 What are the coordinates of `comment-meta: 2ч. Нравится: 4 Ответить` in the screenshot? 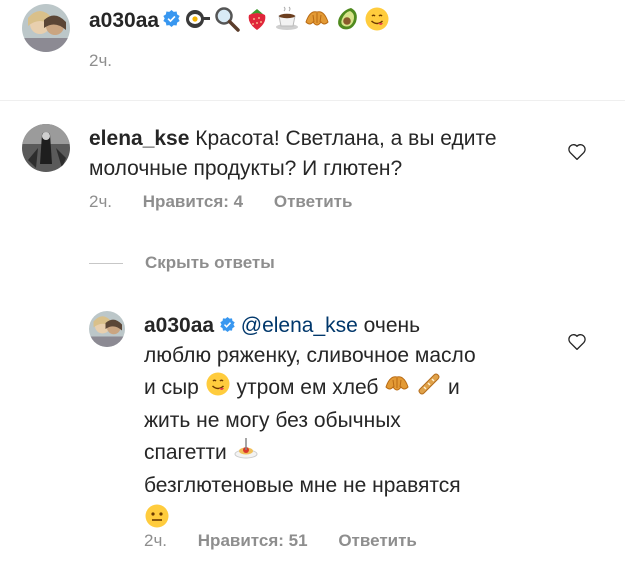 It's located at (233, 202).